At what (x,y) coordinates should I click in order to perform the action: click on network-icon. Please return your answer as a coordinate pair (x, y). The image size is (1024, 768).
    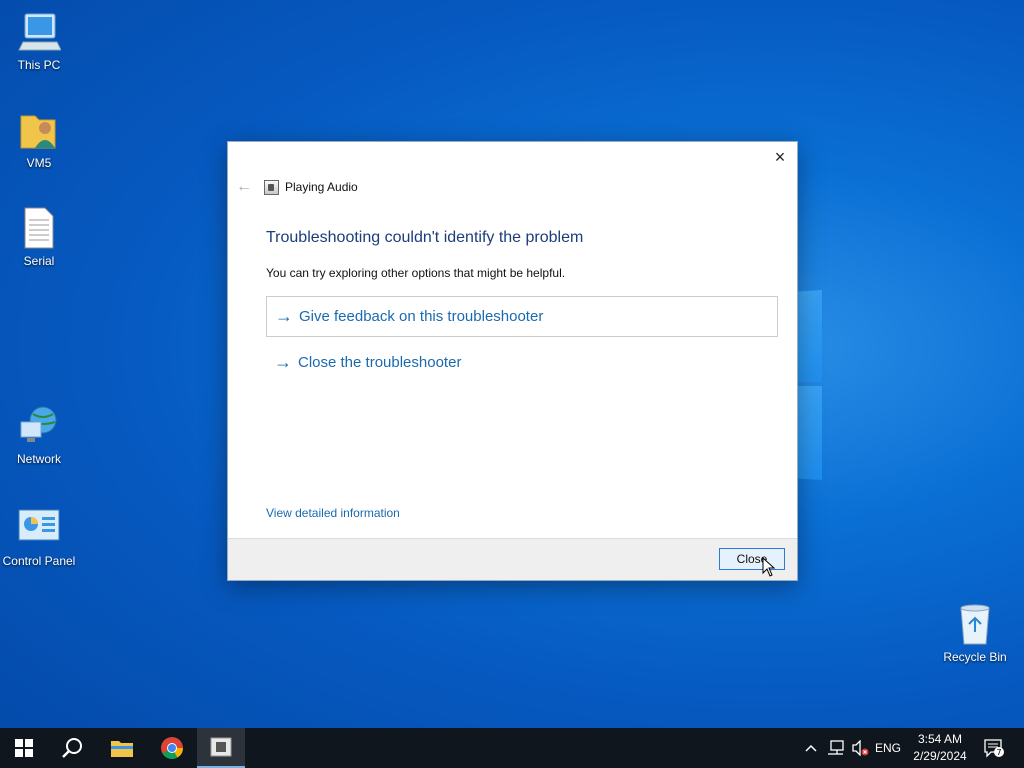
    Looking at the image, I should click on (38, 424).